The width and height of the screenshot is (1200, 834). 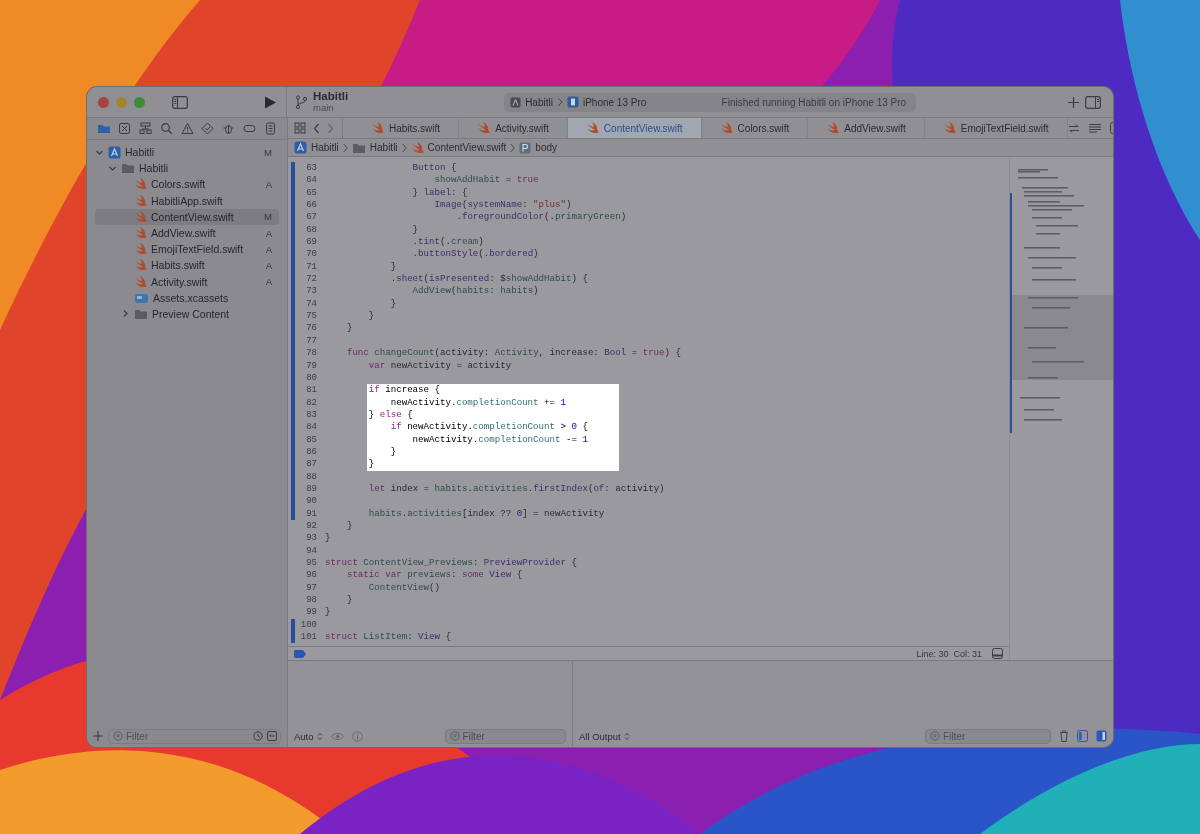 What do you see at coordinates (404, 588) in the screenshot?
I see `code-line: ContentView()` at bounding box center [404, 588].